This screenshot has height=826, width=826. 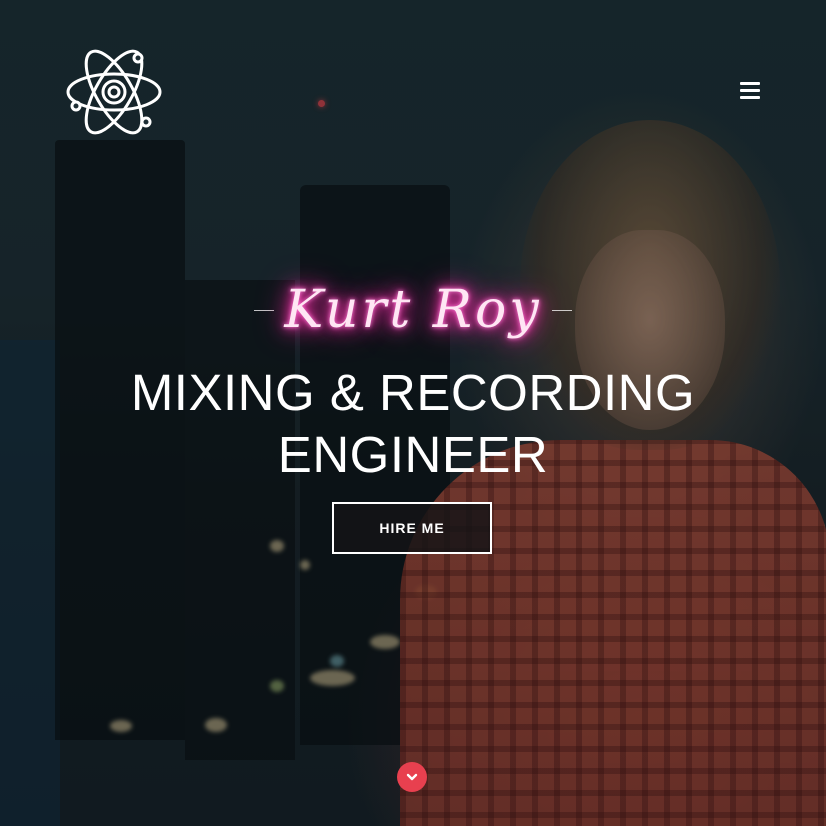 I want to click on atom-logo-svg, so click(x=114, y=92).